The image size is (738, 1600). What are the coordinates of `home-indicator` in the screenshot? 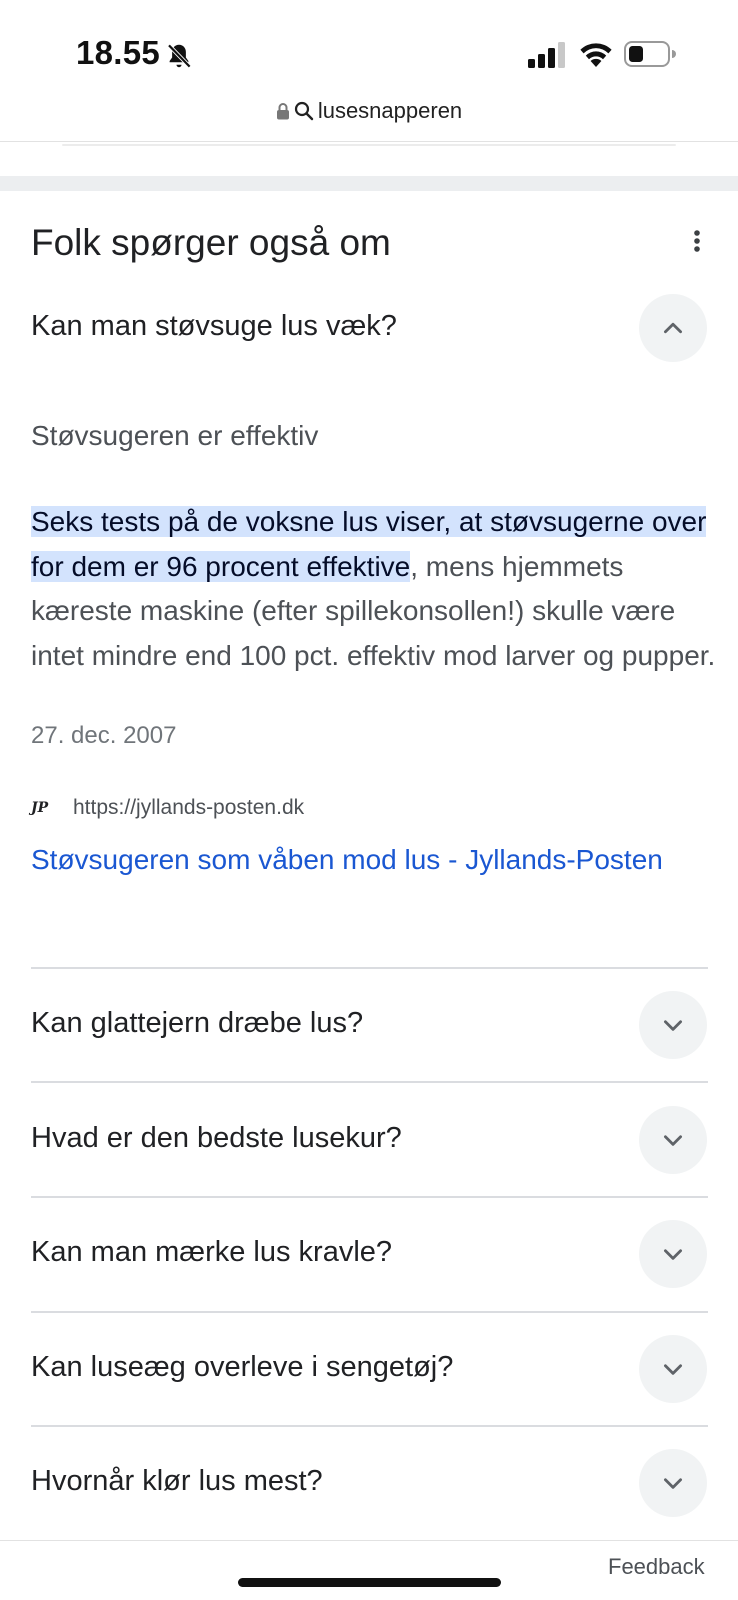 It's located at (369, 1582).